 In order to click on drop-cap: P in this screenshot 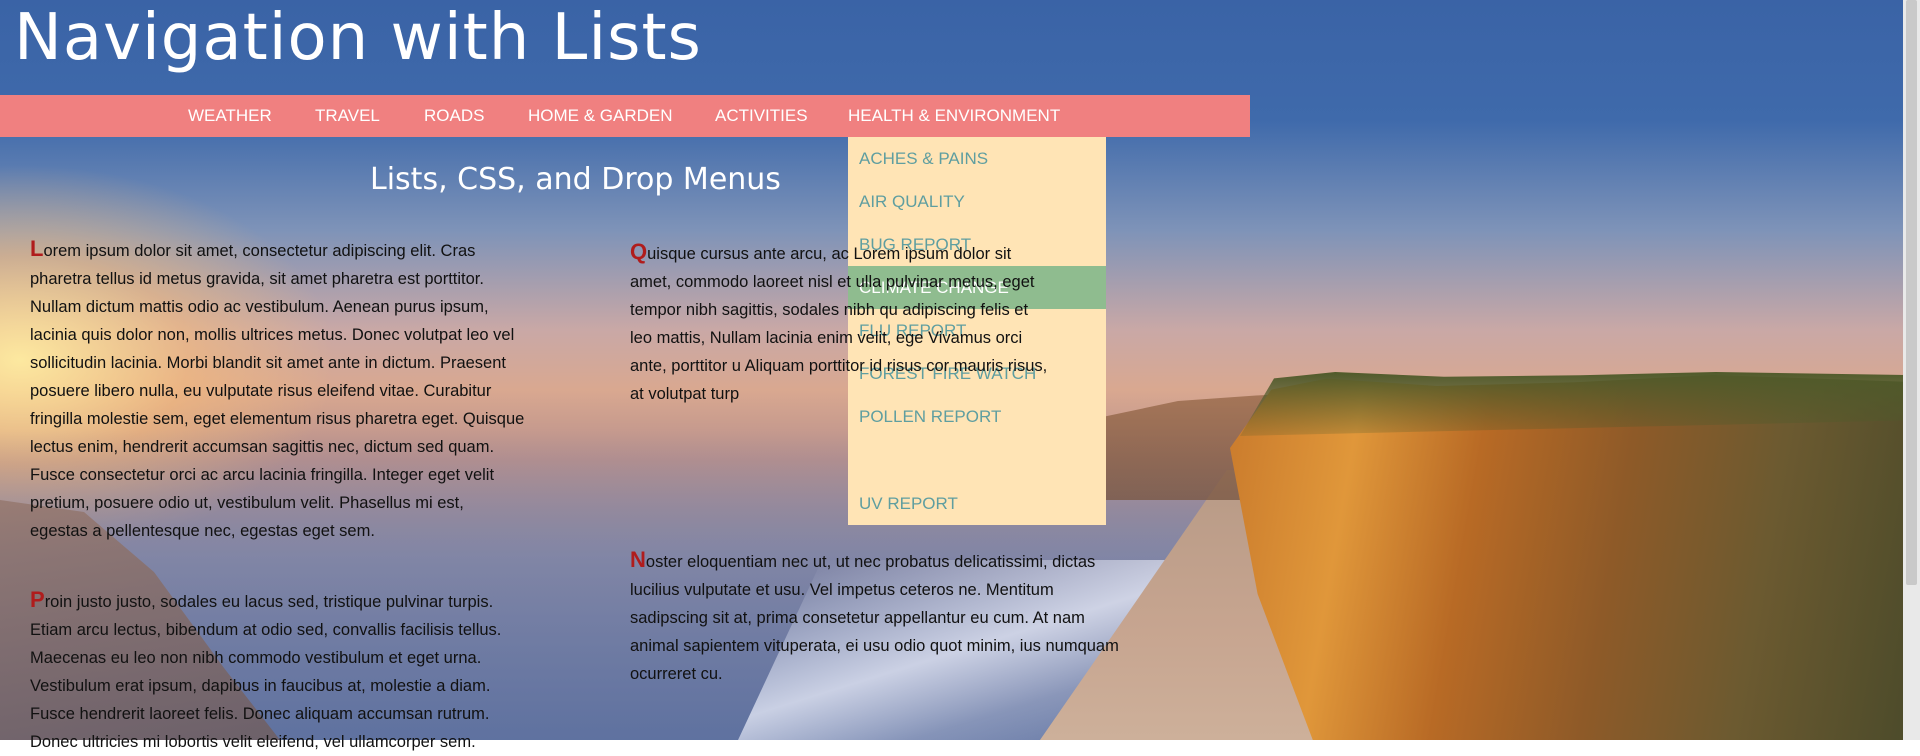, I will do `click(37, 599)`.